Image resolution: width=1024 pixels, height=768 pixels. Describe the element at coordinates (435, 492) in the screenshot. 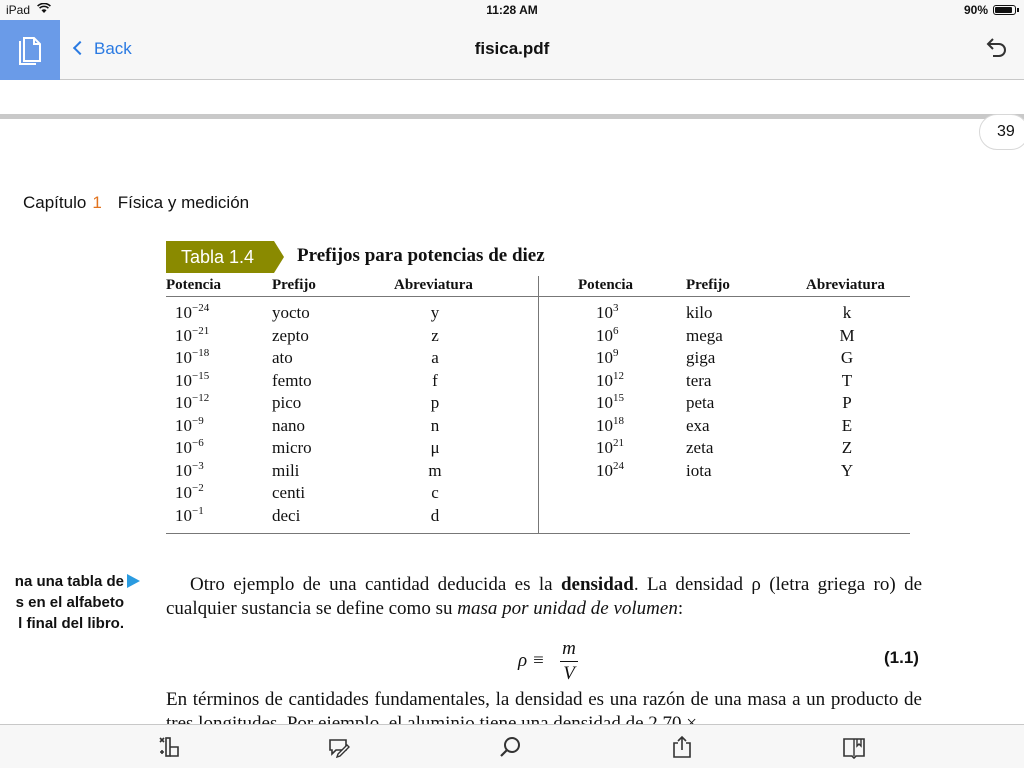

I see `abbreviation-cell: c` at that location.